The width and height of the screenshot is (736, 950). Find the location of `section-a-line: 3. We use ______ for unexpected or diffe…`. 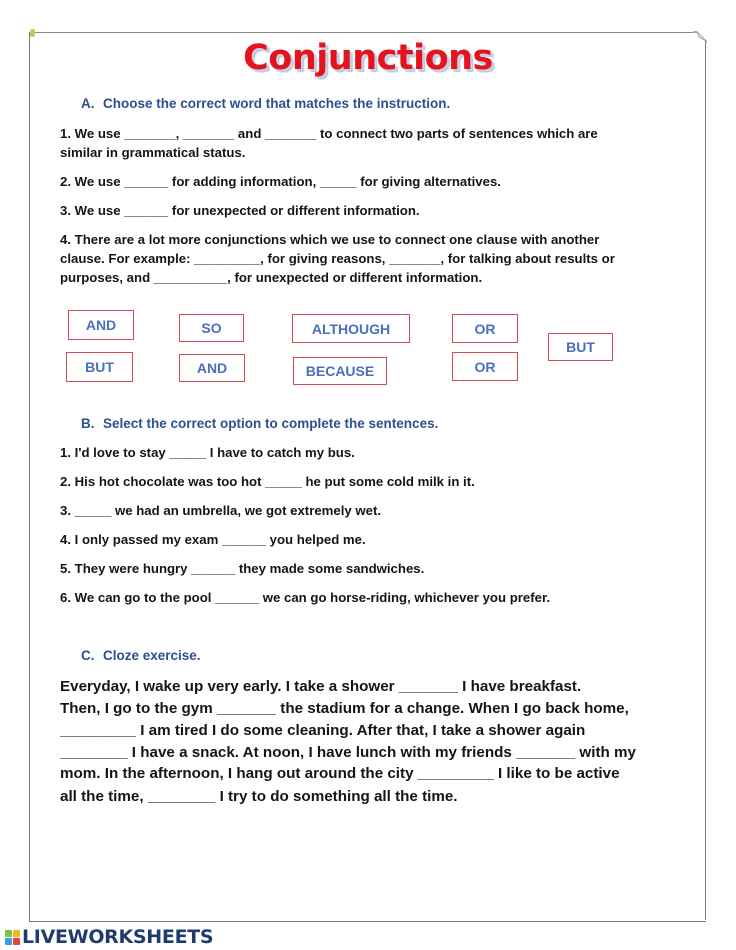

section-a-line: 3. We use ______ for unexpected or diffe… is located at coordinates (240, 210).